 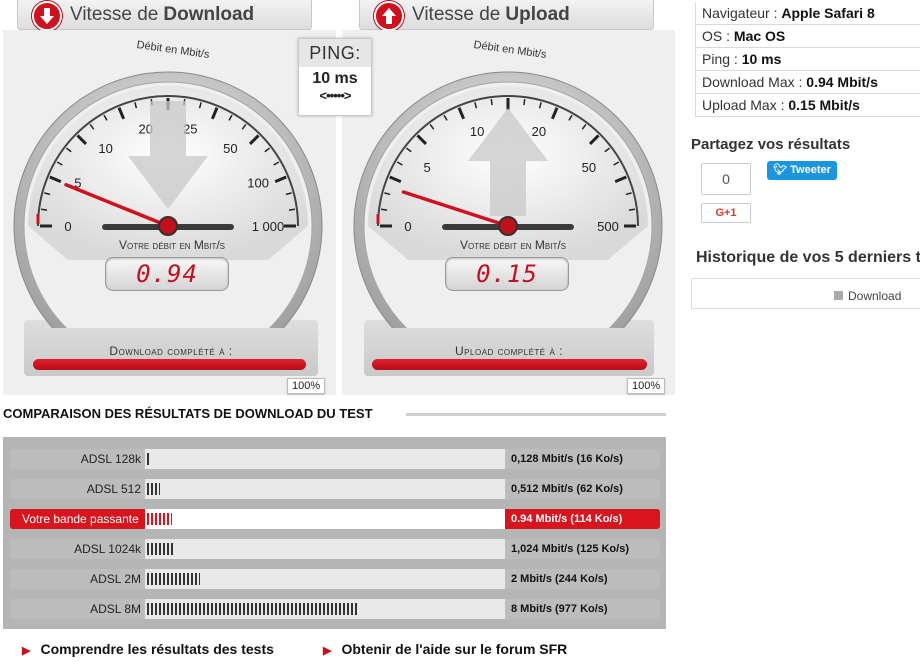 I want to click on legend-swatch, so click(x=838, y=295).